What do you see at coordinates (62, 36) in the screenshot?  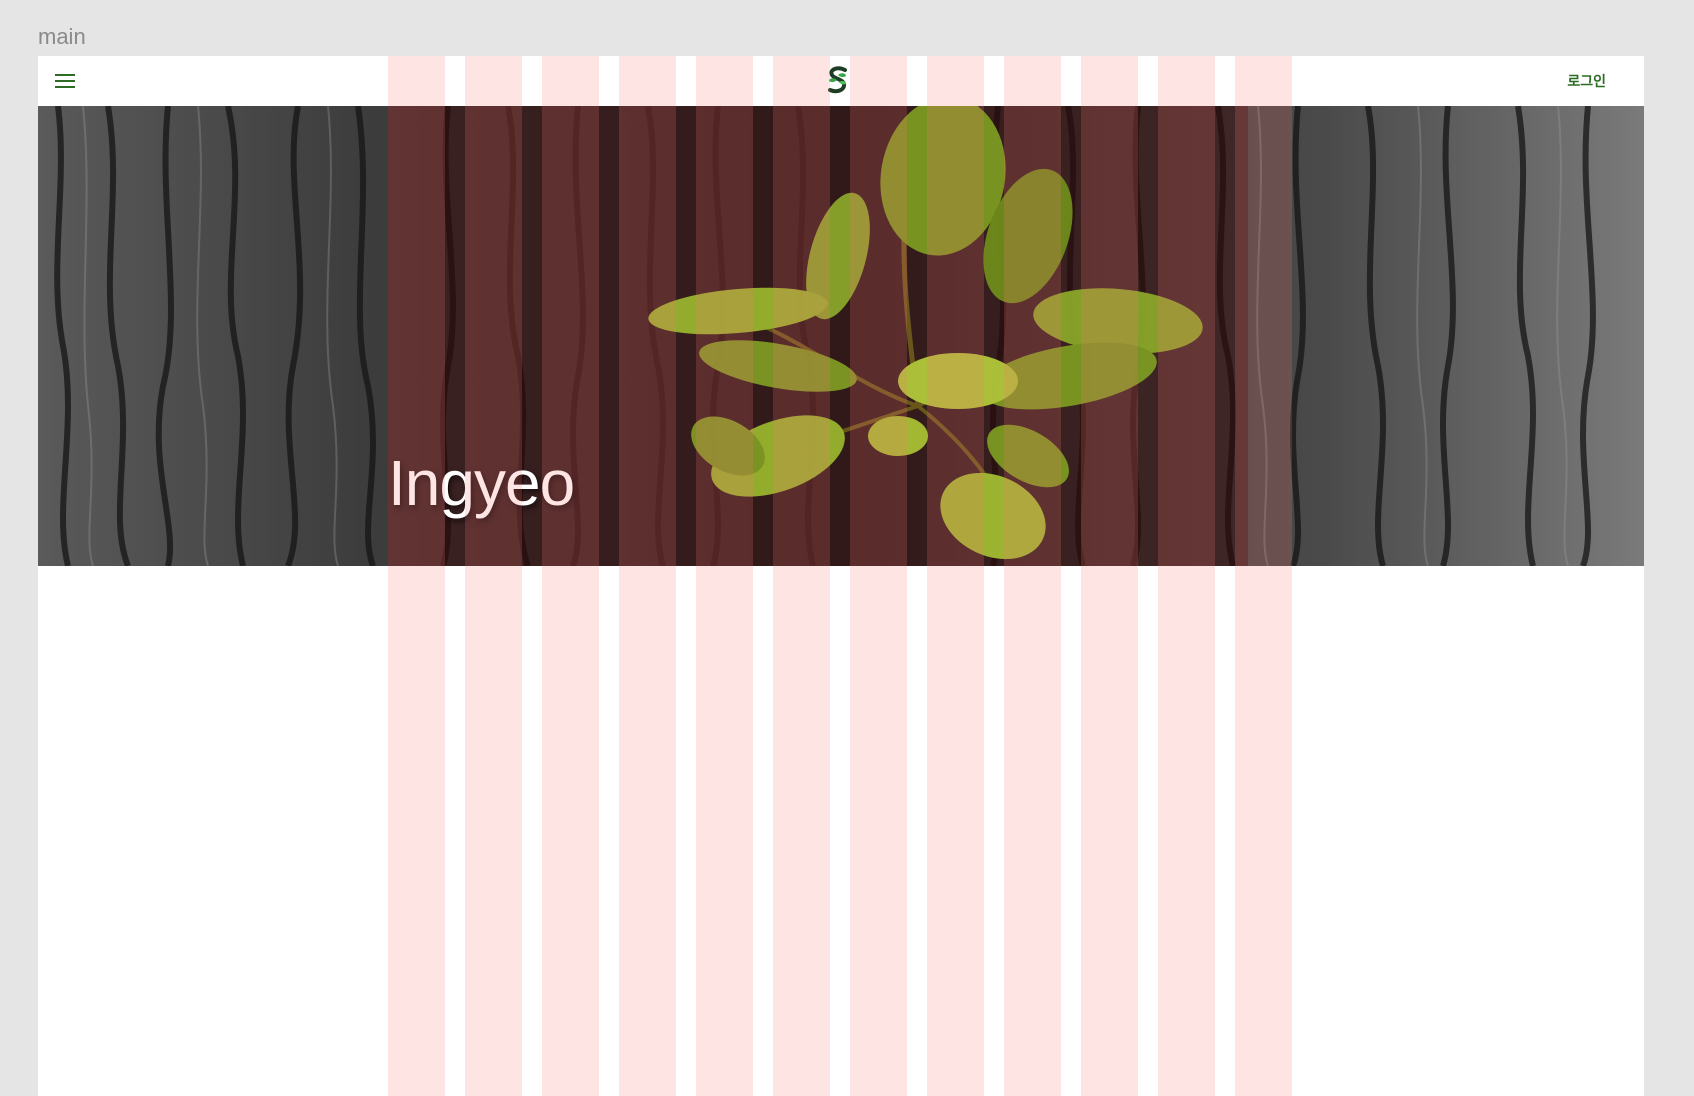 I see `artboard-label: main` at bounding box center [62, 36].